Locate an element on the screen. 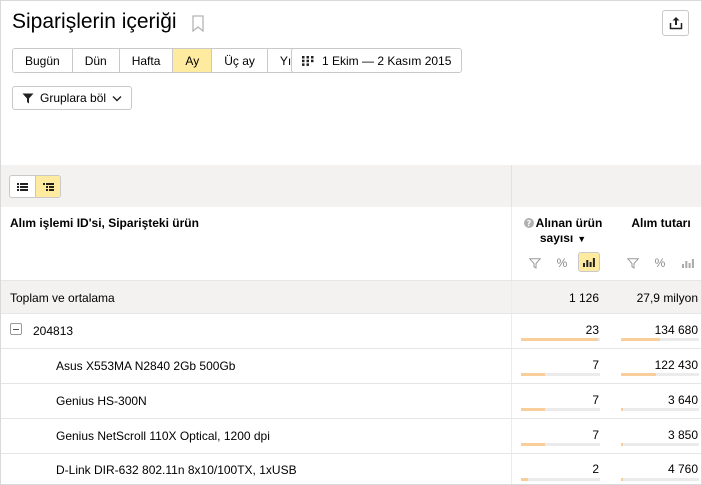  row-revenue: 3 850 is located at coordinates (682, 435).